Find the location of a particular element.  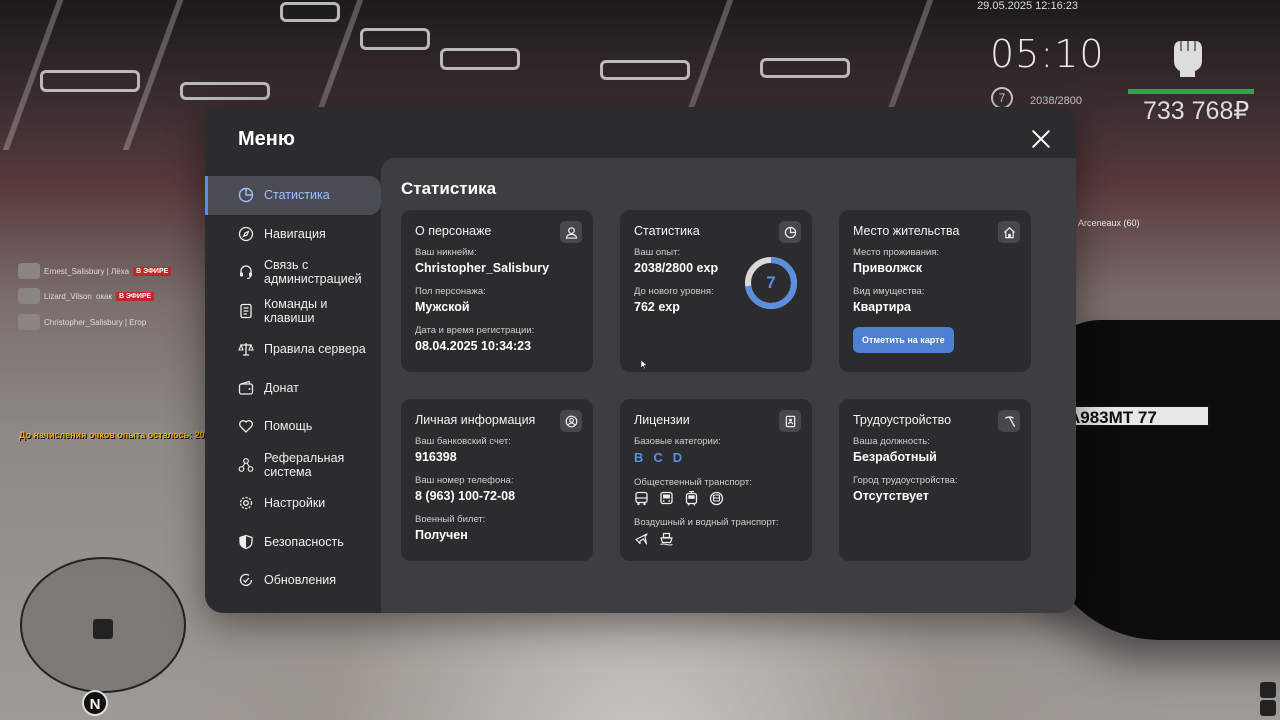

fist-icon is located at coordinates (1188, 59).